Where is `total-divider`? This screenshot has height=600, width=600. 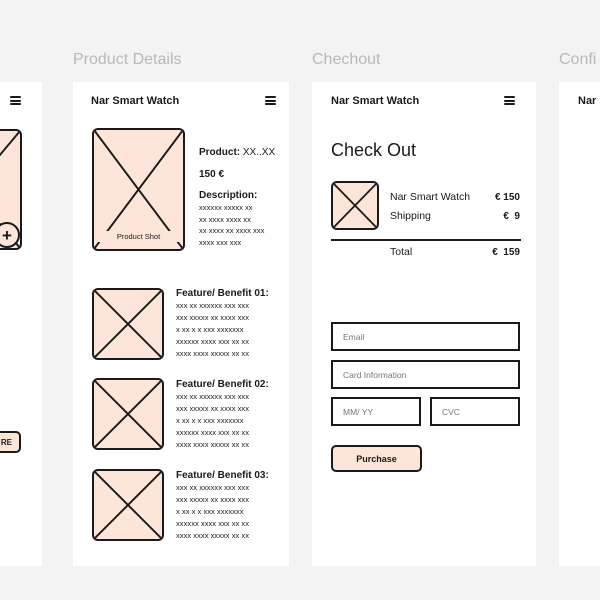
total-divider is located at coordinates (426, 240).